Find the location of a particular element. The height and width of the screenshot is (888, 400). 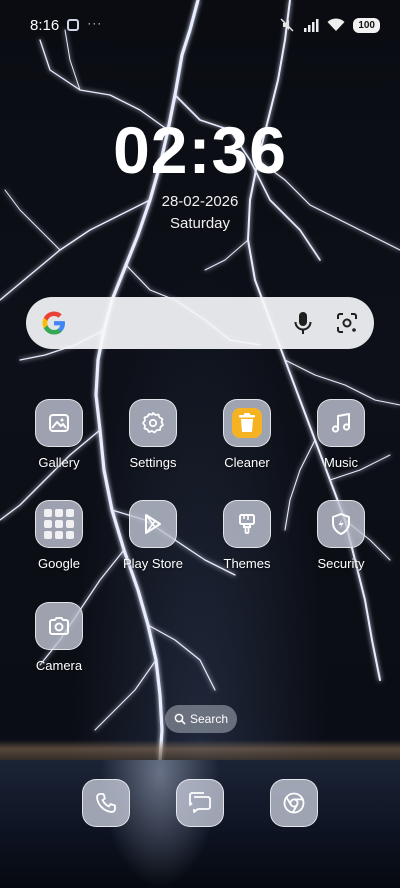

google-lens-icon is located at coordinates (347, 323).